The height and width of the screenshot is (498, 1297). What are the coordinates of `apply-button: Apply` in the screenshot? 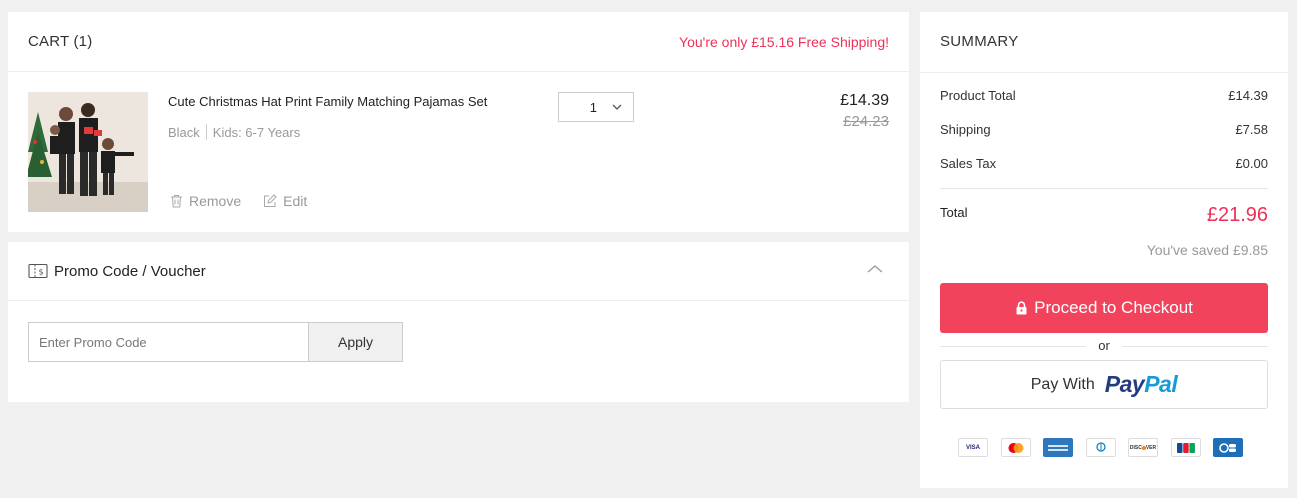 It's located at (355, 342).